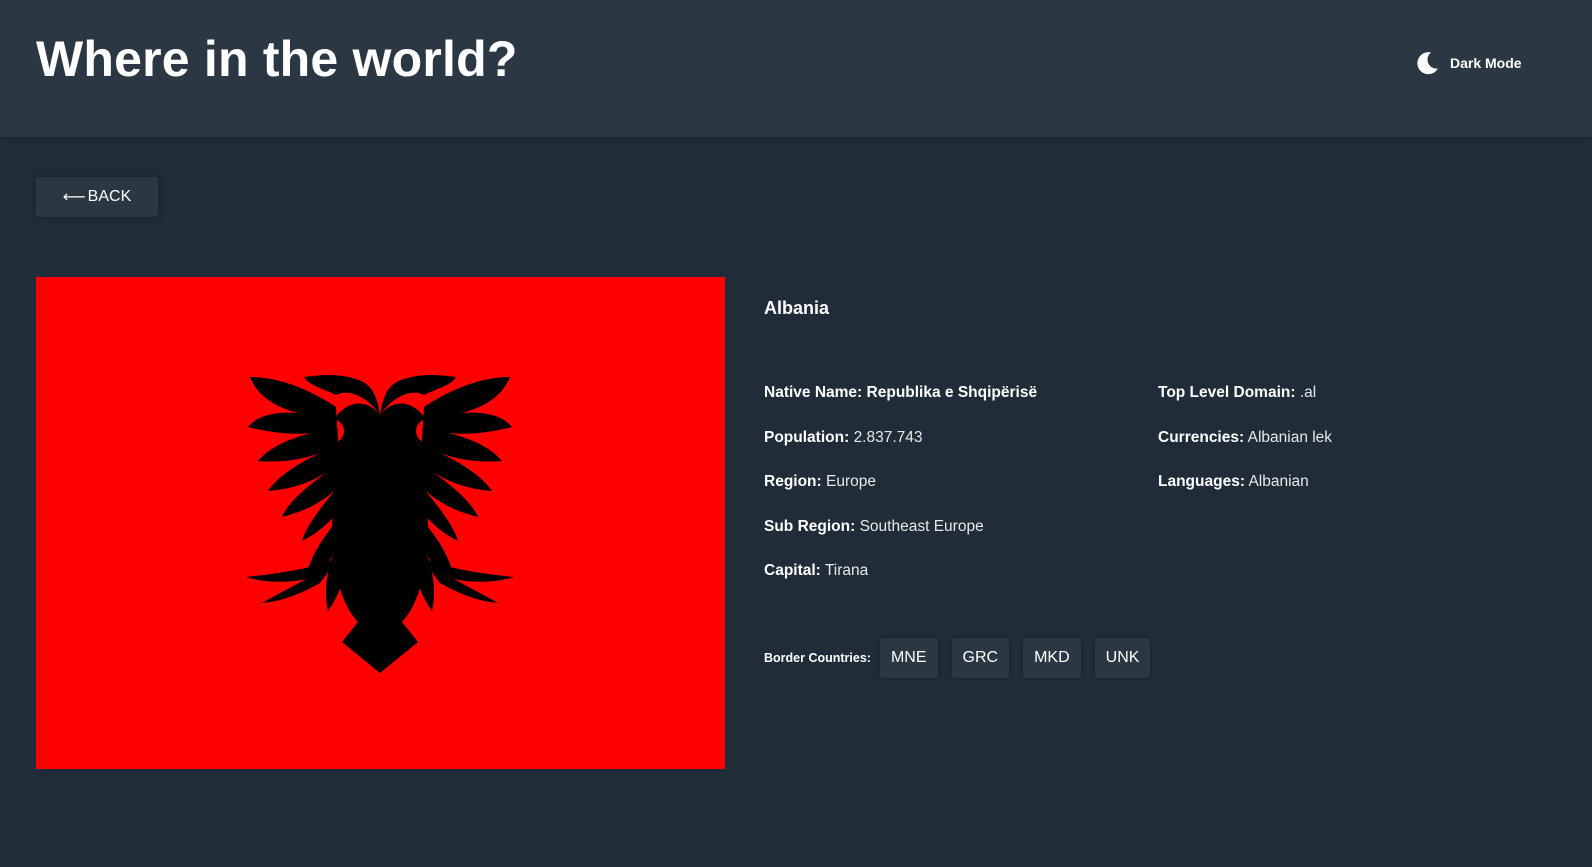 This screenshot has height=867, width=1592. What do you see at coordinates (807, 437) in the screenshot?
I see `population-label: Population:` at bounding box center [807, 437].